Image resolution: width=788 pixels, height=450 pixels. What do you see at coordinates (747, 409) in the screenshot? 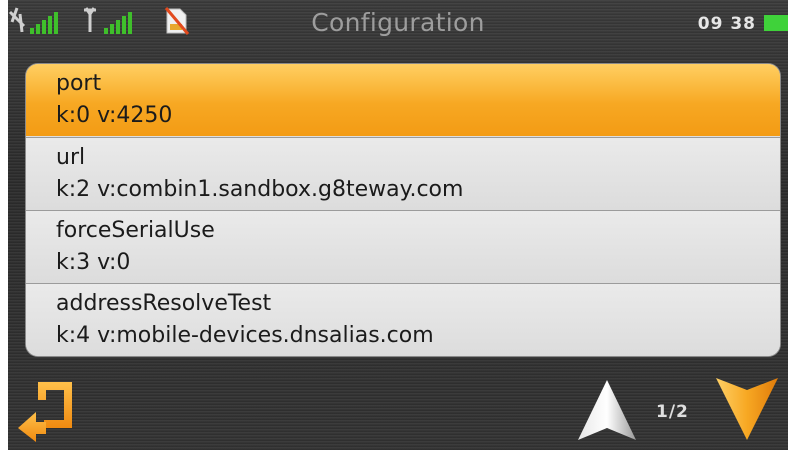
I see `down-arrow-icon` at bounding box center [747, 409].